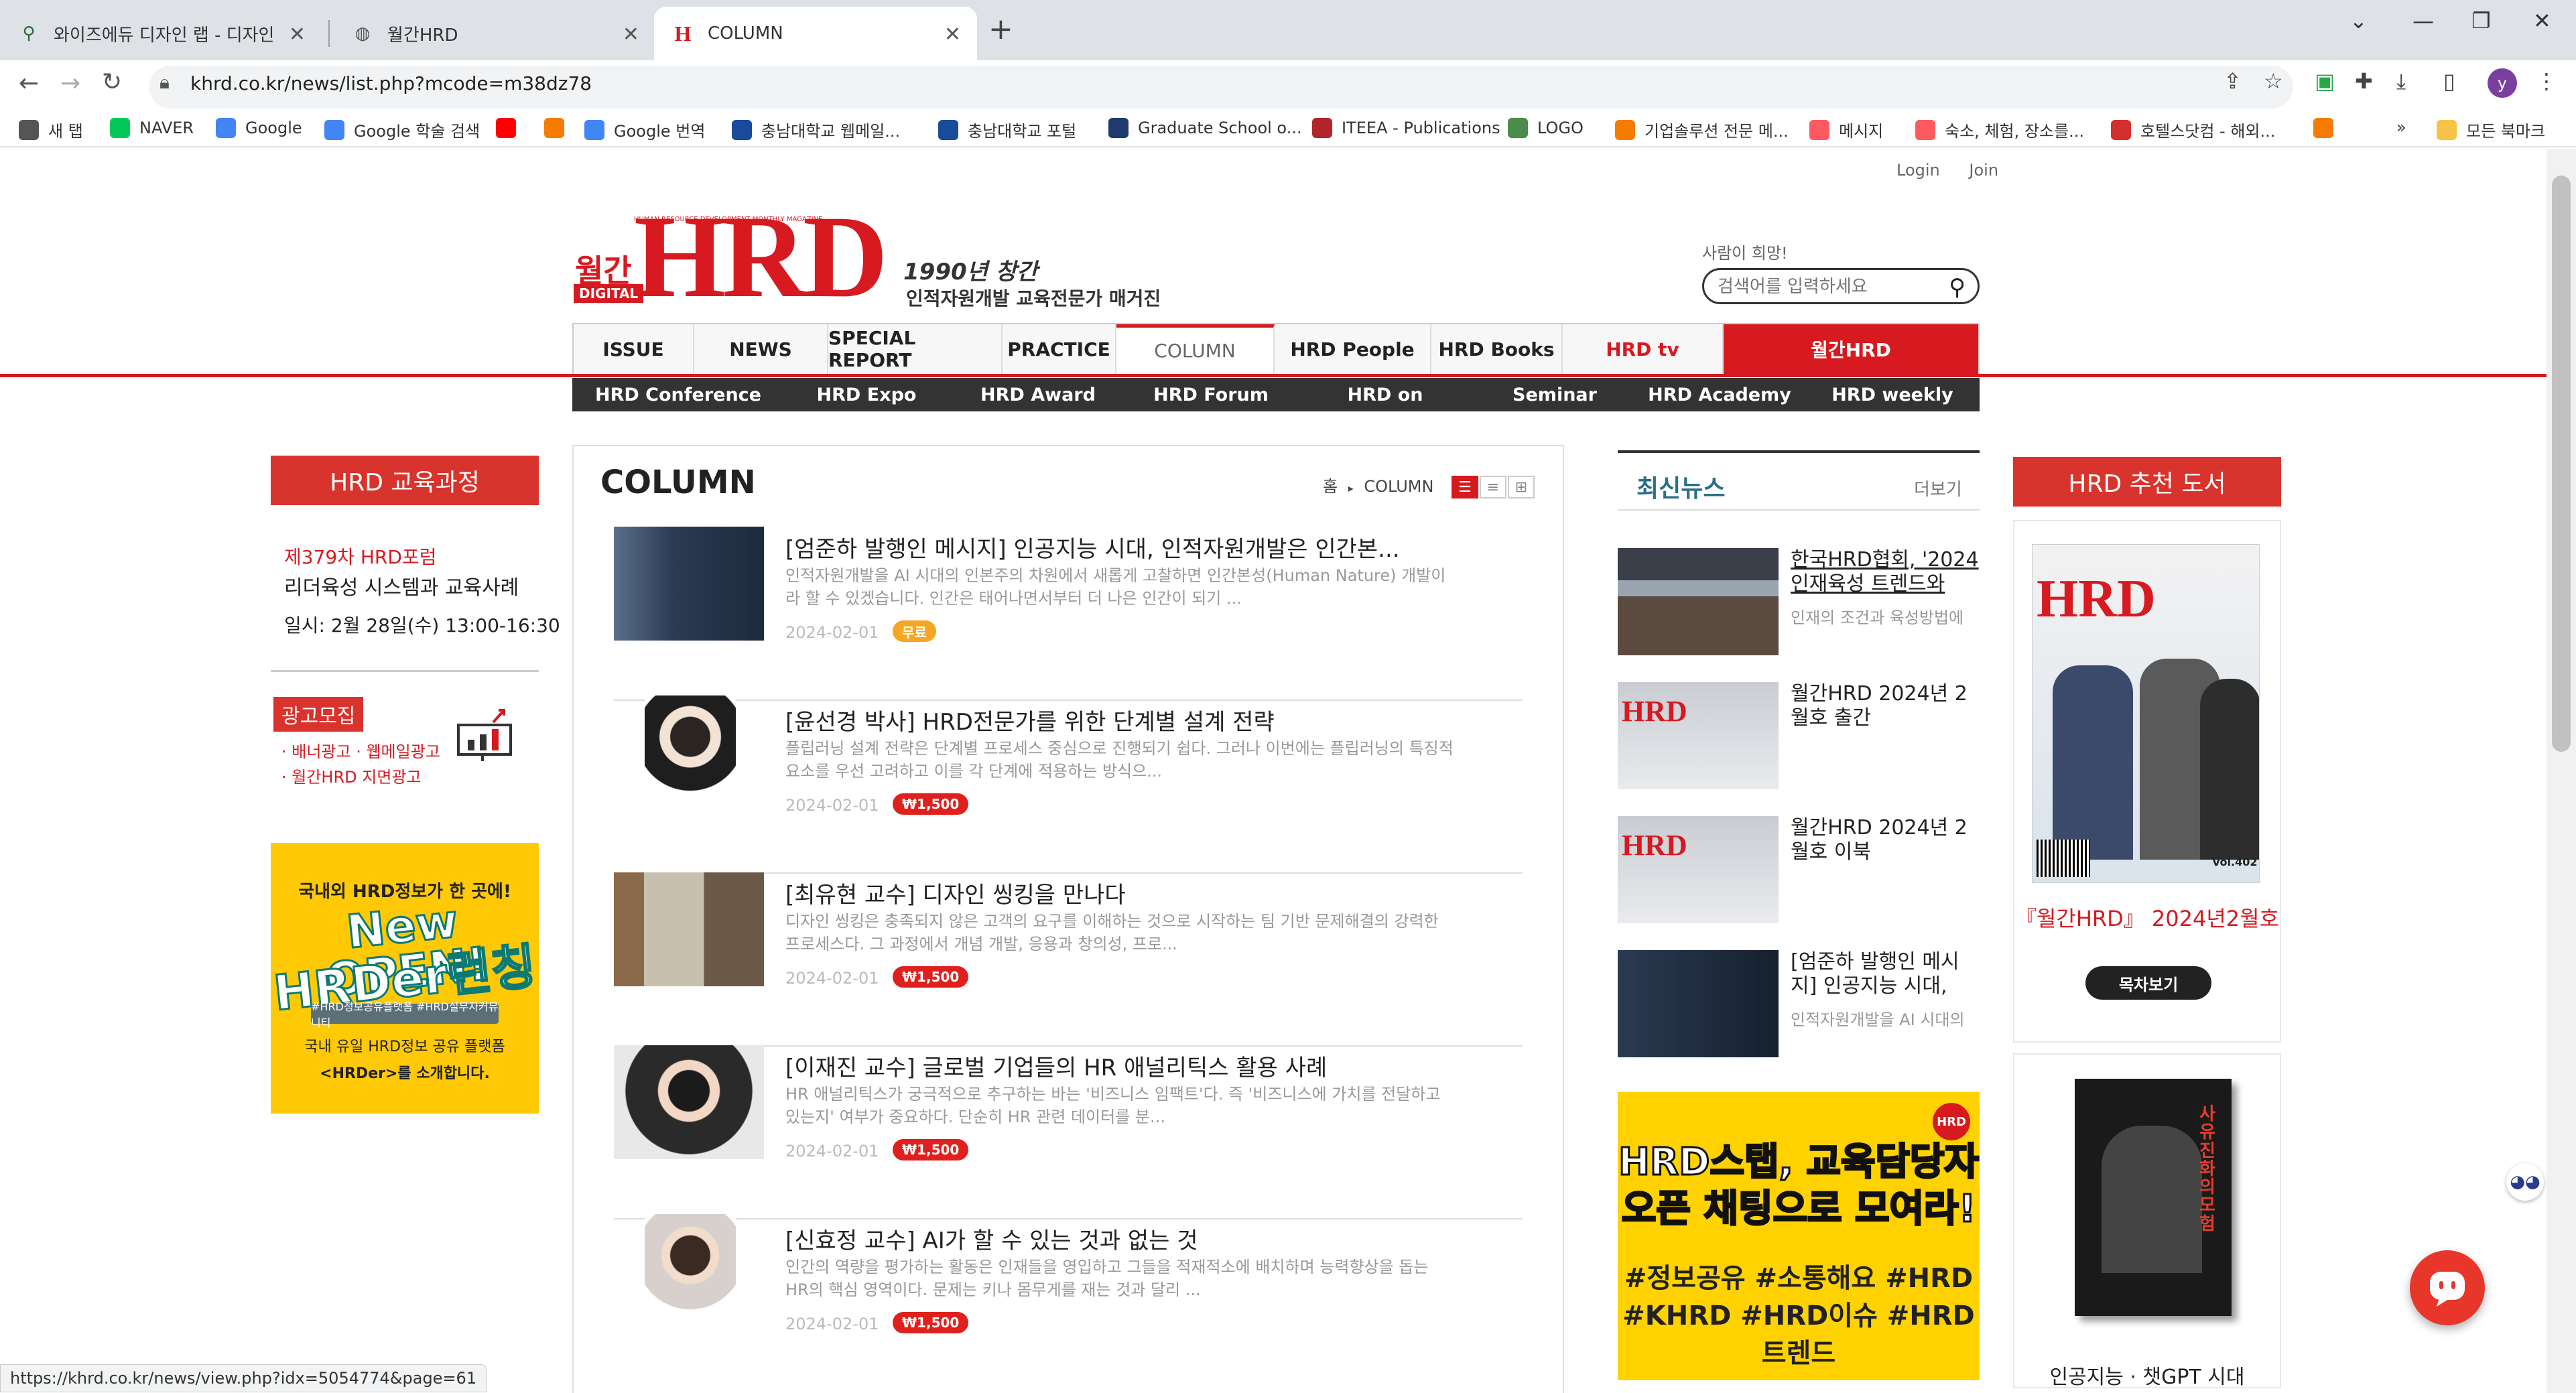 Image resolution: width=2576 pixels, height=1393 pixels. What do you see at coordinates (2447, 1287) in the screenshot?
I see `chat-float-button` at bounding box center [2447, 1287].